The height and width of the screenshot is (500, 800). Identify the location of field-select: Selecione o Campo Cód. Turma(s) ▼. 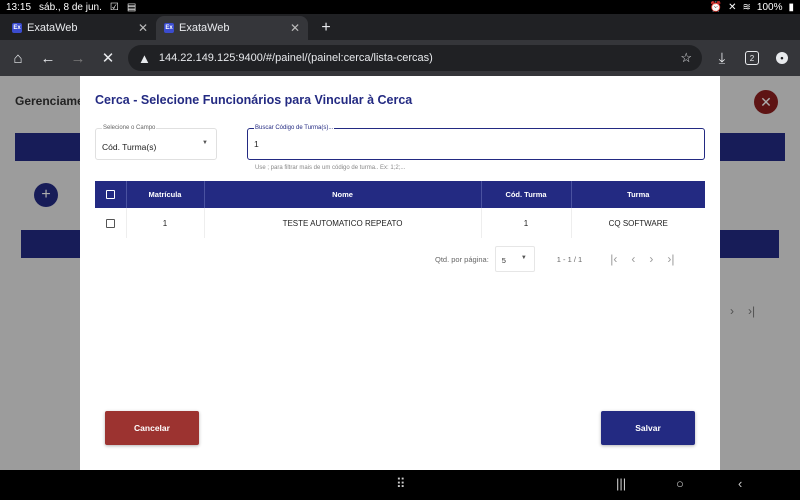
(156, 142).